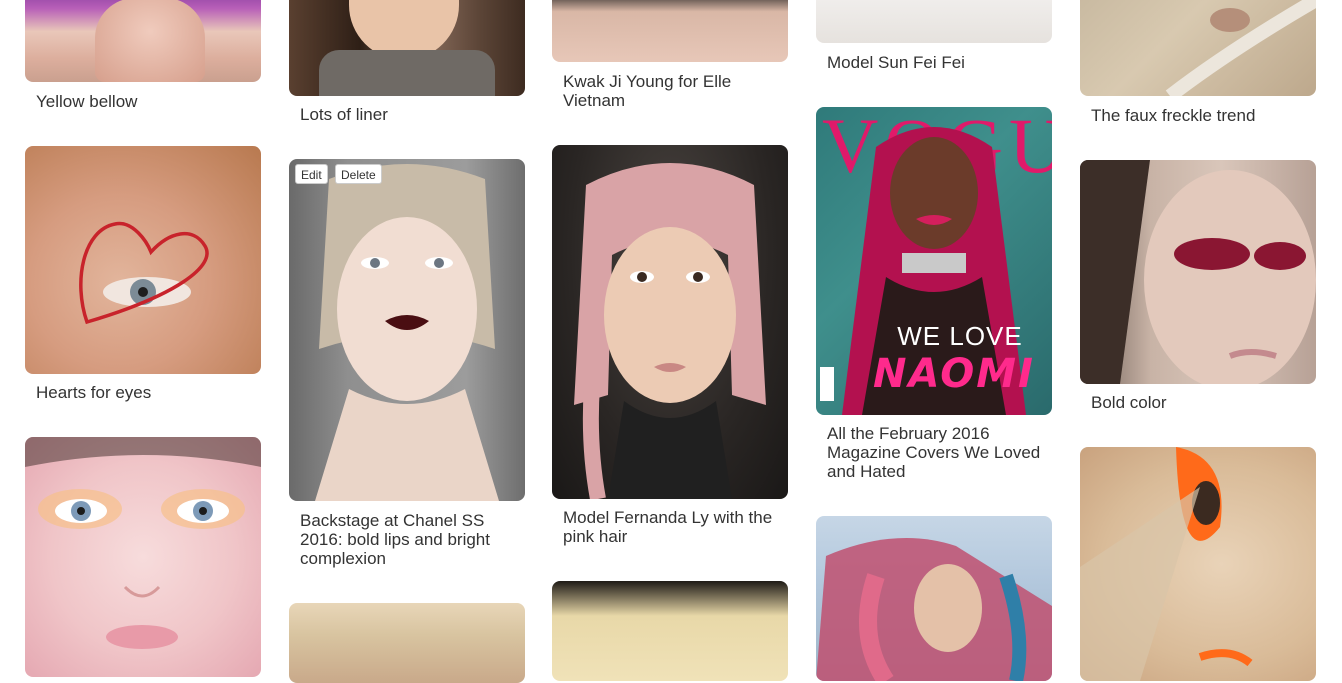 The image size is (1342, 683). I want to click on cover-name: NAOMI, so click(954, 374).